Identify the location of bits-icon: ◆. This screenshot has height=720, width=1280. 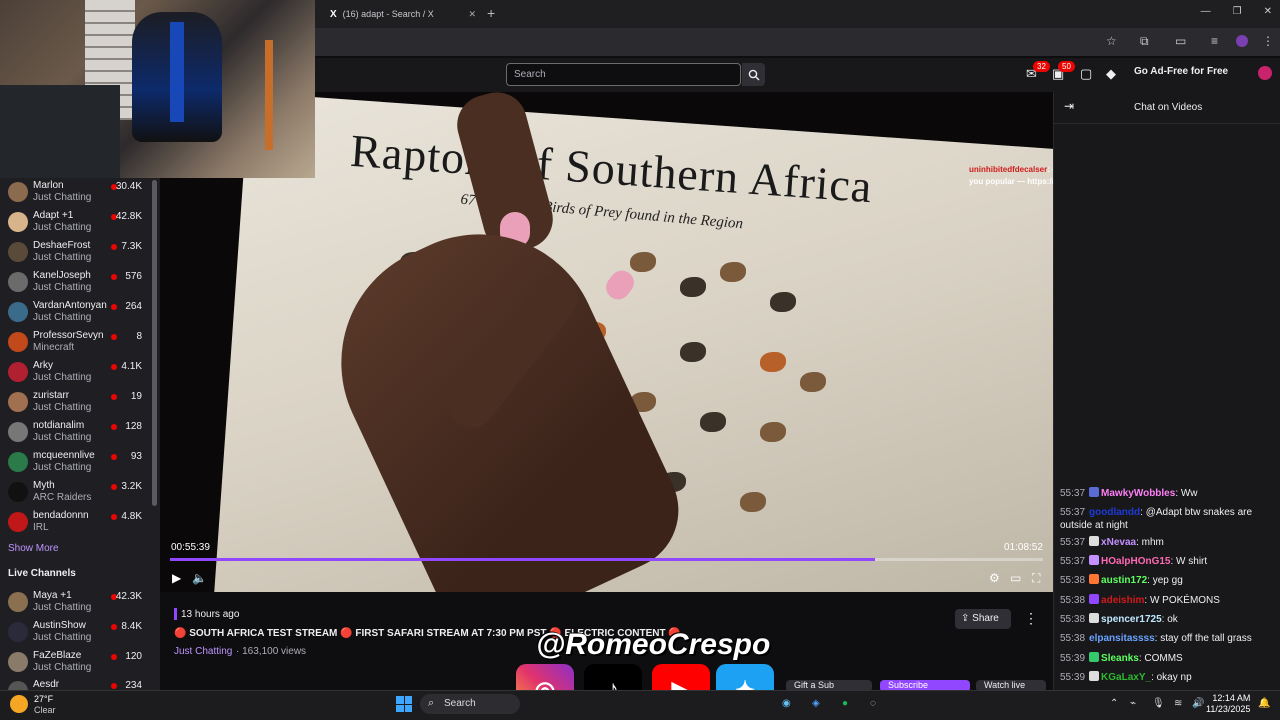
(1111, 74).